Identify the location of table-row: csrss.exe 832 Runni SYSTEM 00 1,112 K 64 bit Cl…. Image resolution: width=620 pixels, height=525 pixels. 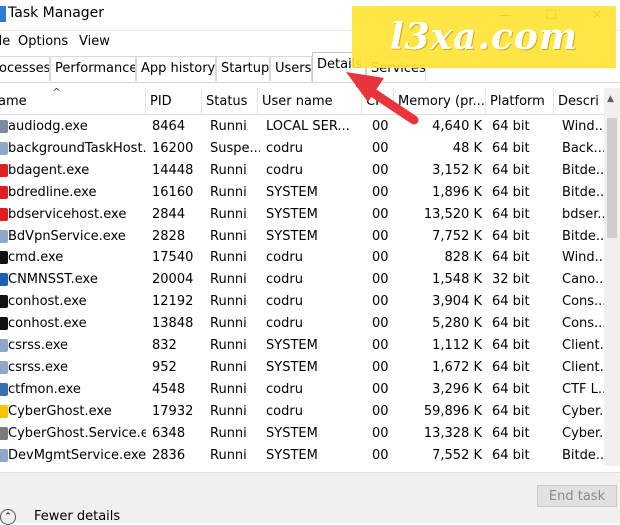
(302, 346).